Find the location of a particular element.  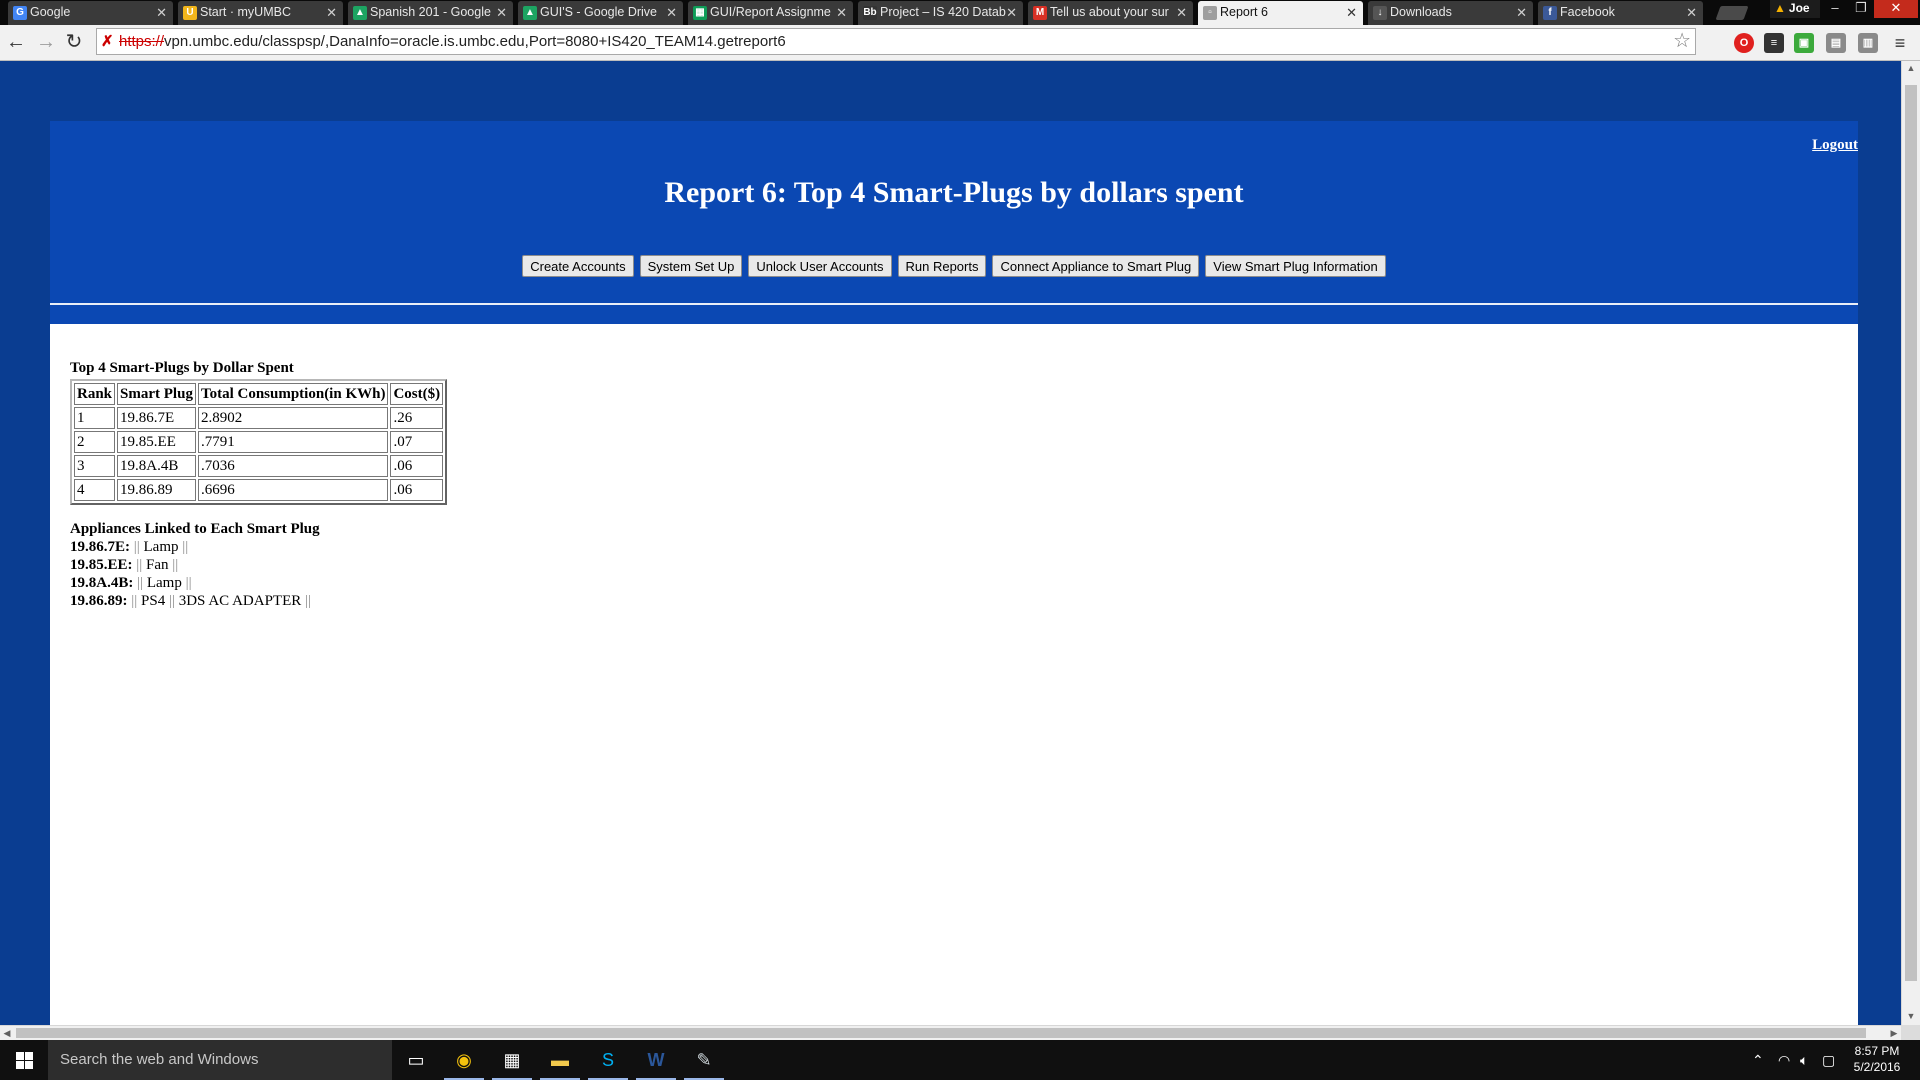

consumption-cell: 2.8902 is located at coordinates (293, 418).